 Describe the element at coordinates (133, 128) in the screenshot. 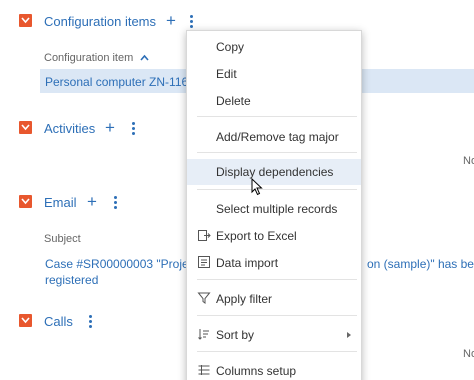

I see `activities-actions-kebab-icon` at that location.